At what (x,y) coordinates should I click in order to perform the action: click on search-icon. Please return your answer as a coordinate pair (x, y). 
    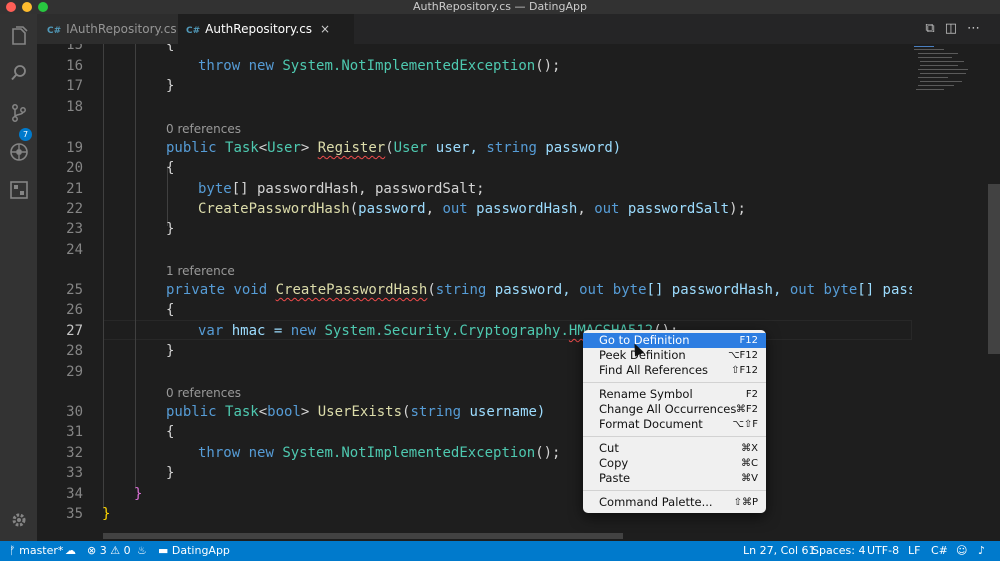
    Looking at the image, I should click on (18, 74).